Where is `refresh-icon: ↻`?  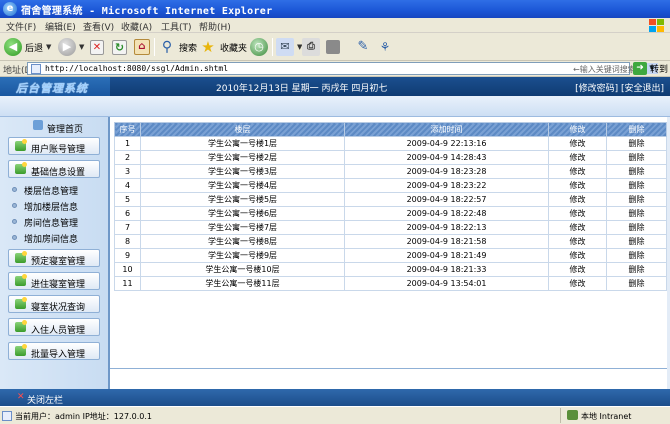
refresh-icon: ↻ is located at coordinates (119, 47).